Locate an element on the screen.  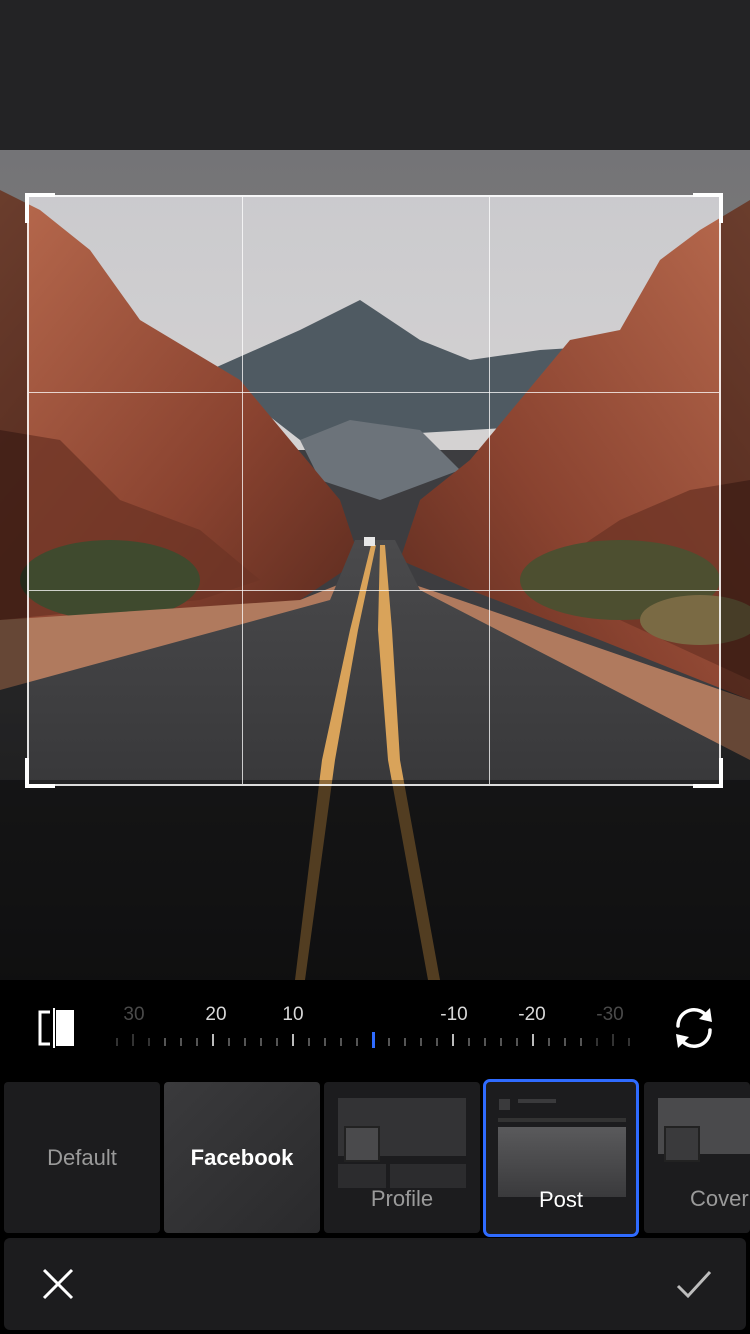
ruler-label: -20 is located at coordinates (532, 1014).